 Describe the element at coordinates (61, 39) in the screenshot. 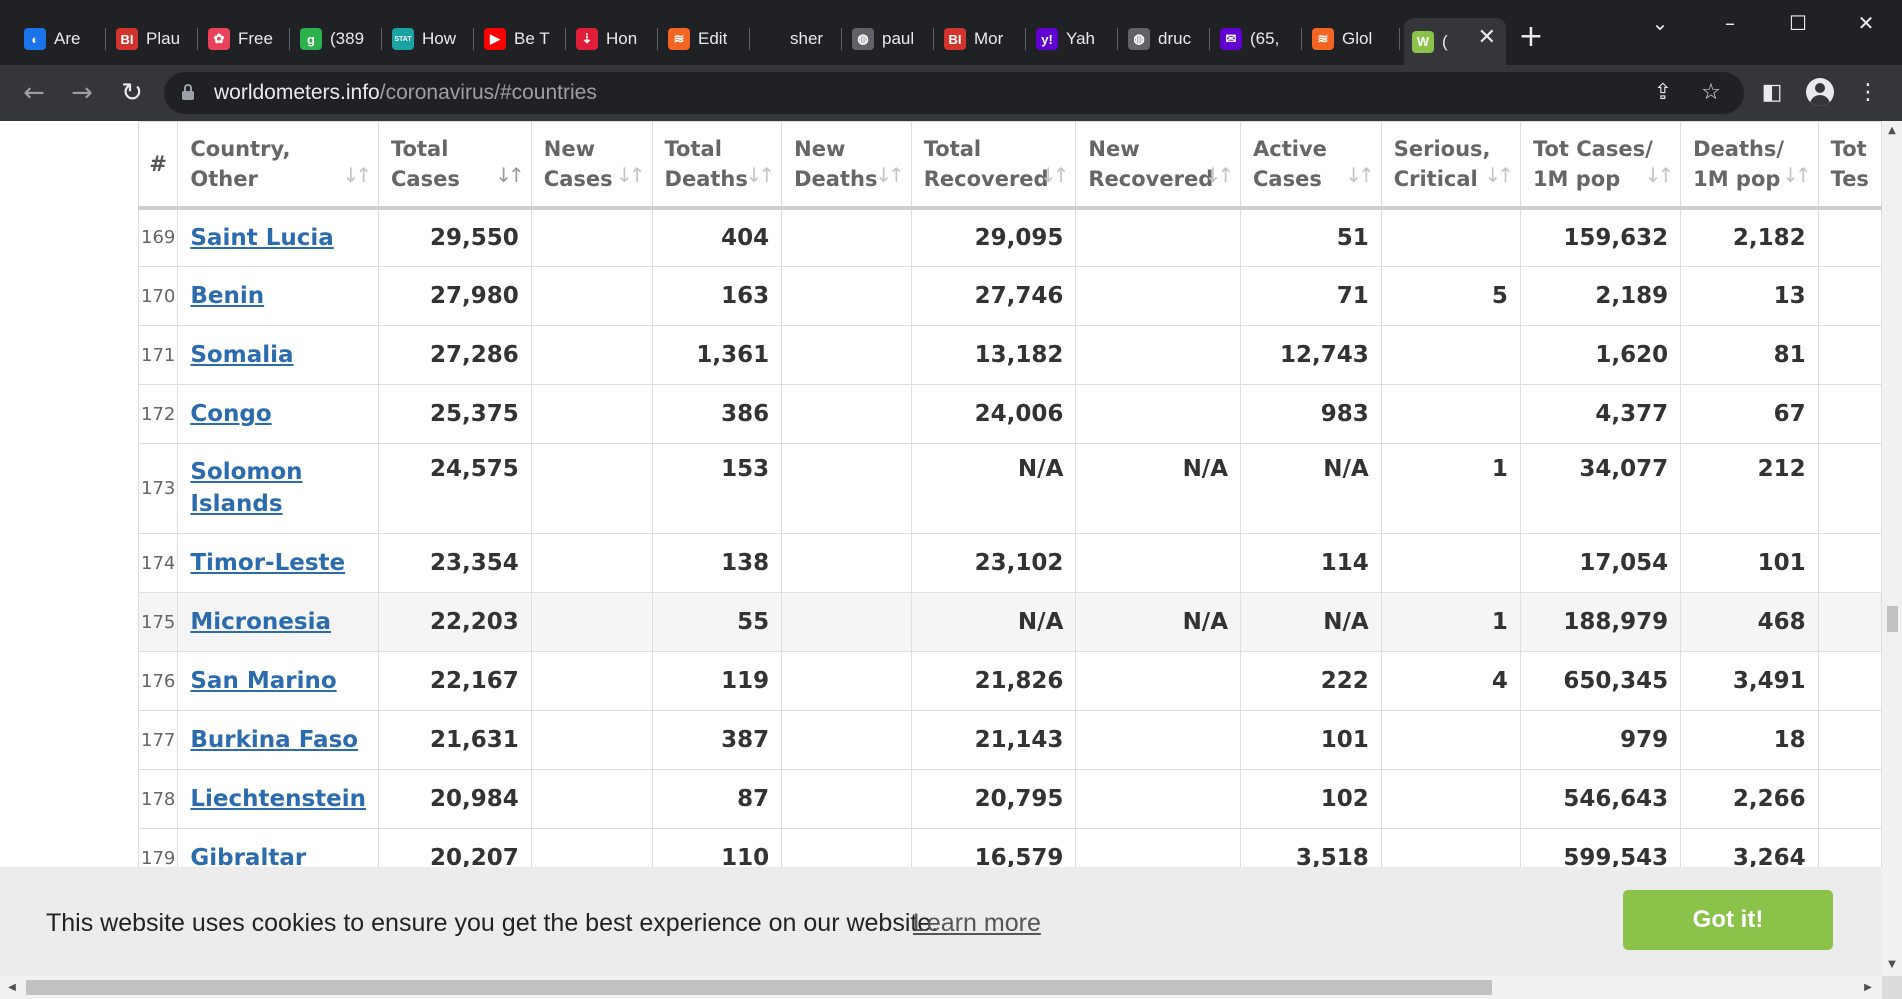

I see `browser-tab: ◐ Are` at that location.